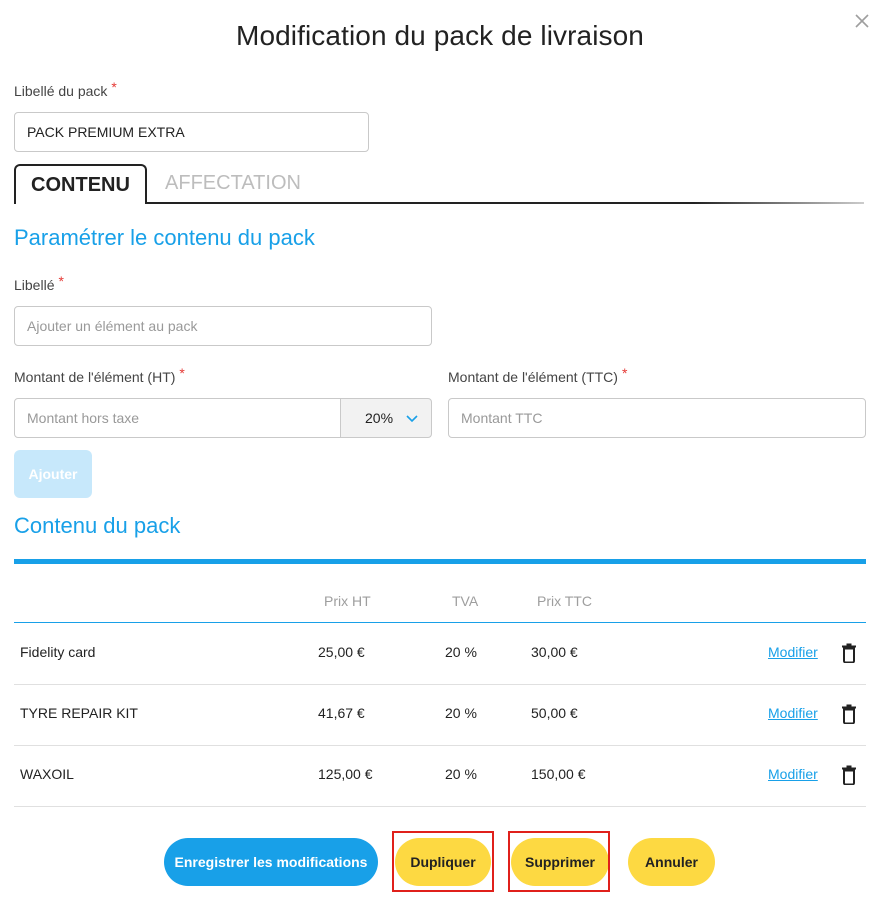 This screenshot has height=910, width=872. I want to click on row-price-ht: 41,67 €, so click(341, 713).